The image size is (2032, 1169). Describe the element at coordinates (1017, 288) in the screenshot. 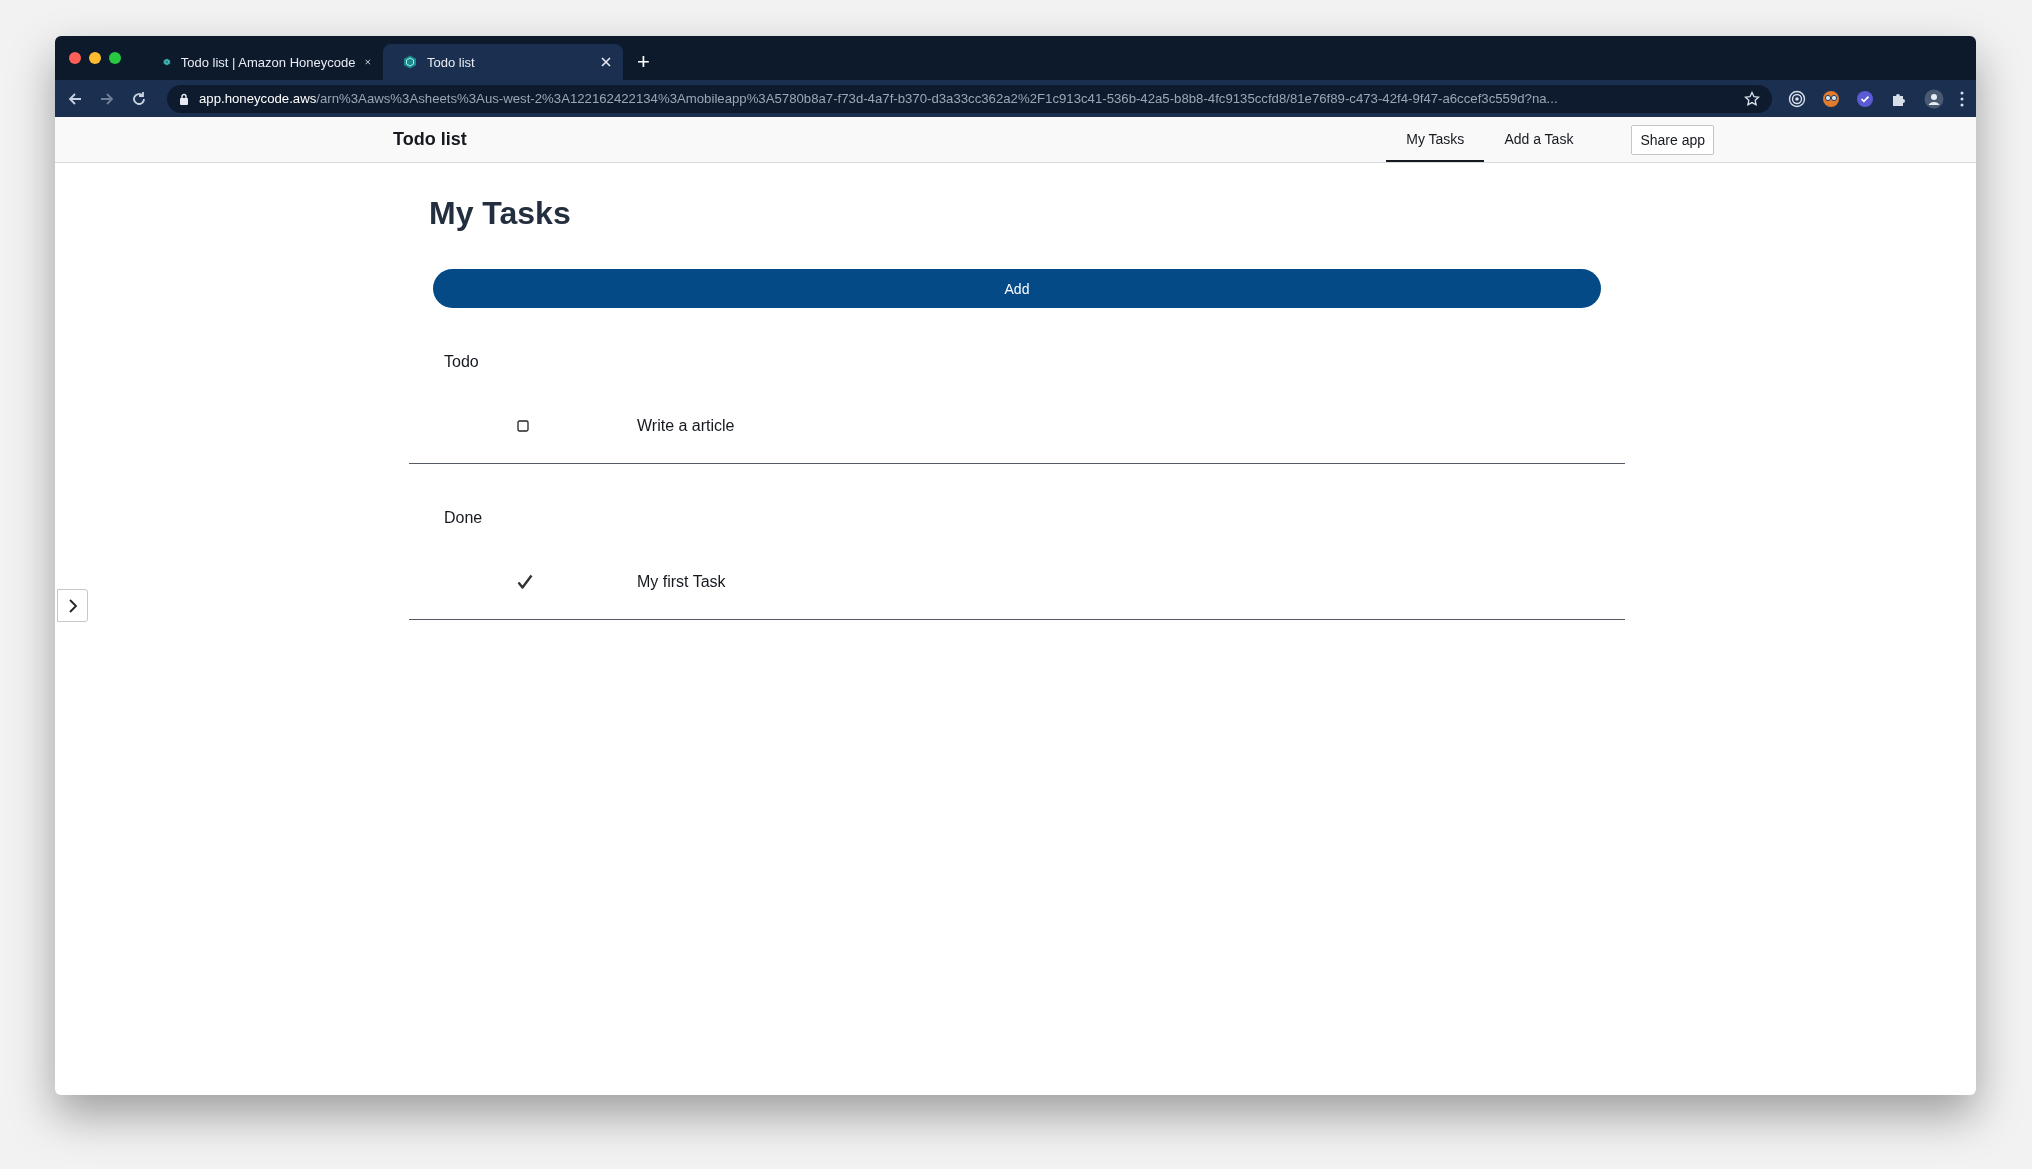

I see `add-button: Add` at that location.